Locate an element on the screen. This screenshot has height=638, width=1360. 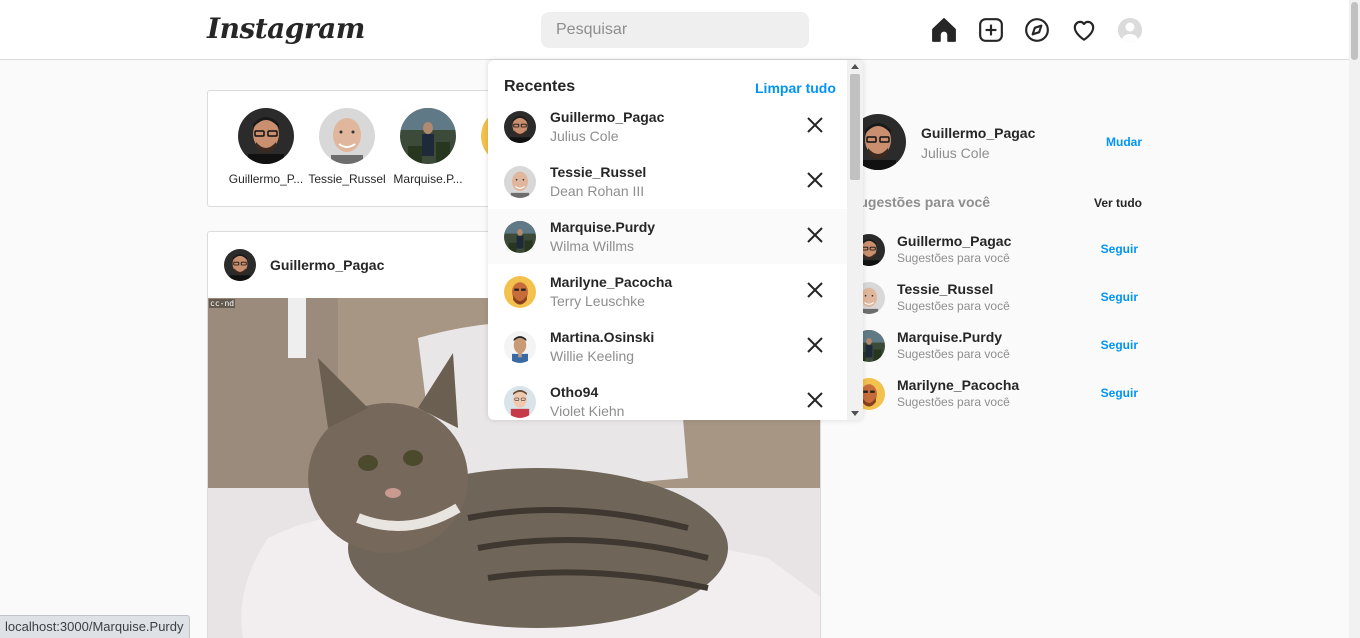
recent-search-username: Guillermo_Pagac is located at coordinates (607, 117).